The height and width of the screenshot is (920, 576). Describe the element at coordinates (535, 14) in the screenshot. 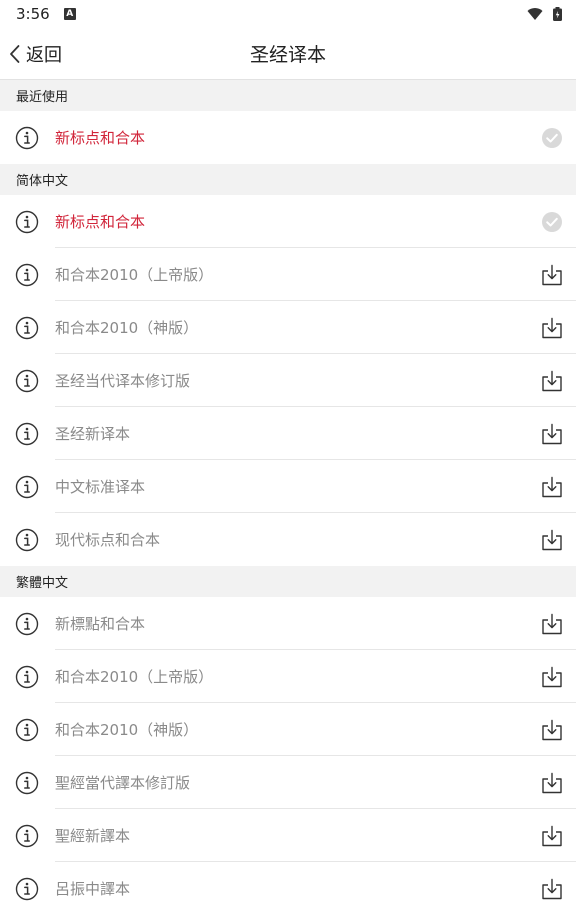

I see `wifi-icon` at that location.